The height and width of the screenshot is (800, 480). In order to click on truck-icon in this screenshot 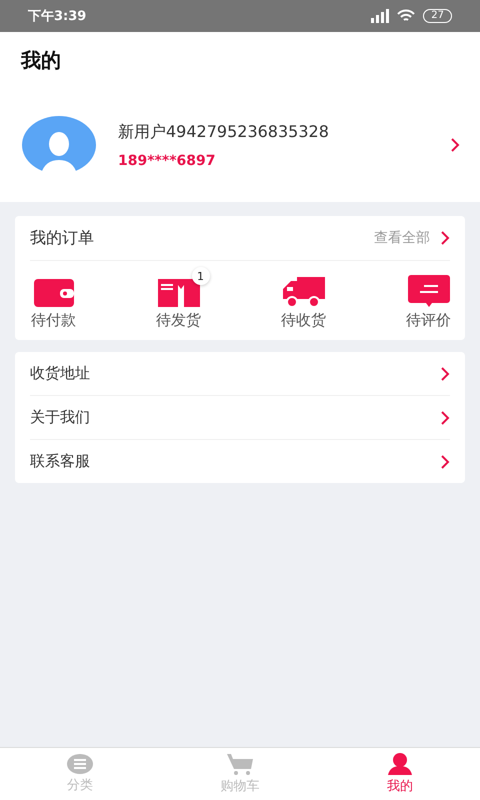, I will do `click(303, 292)`.